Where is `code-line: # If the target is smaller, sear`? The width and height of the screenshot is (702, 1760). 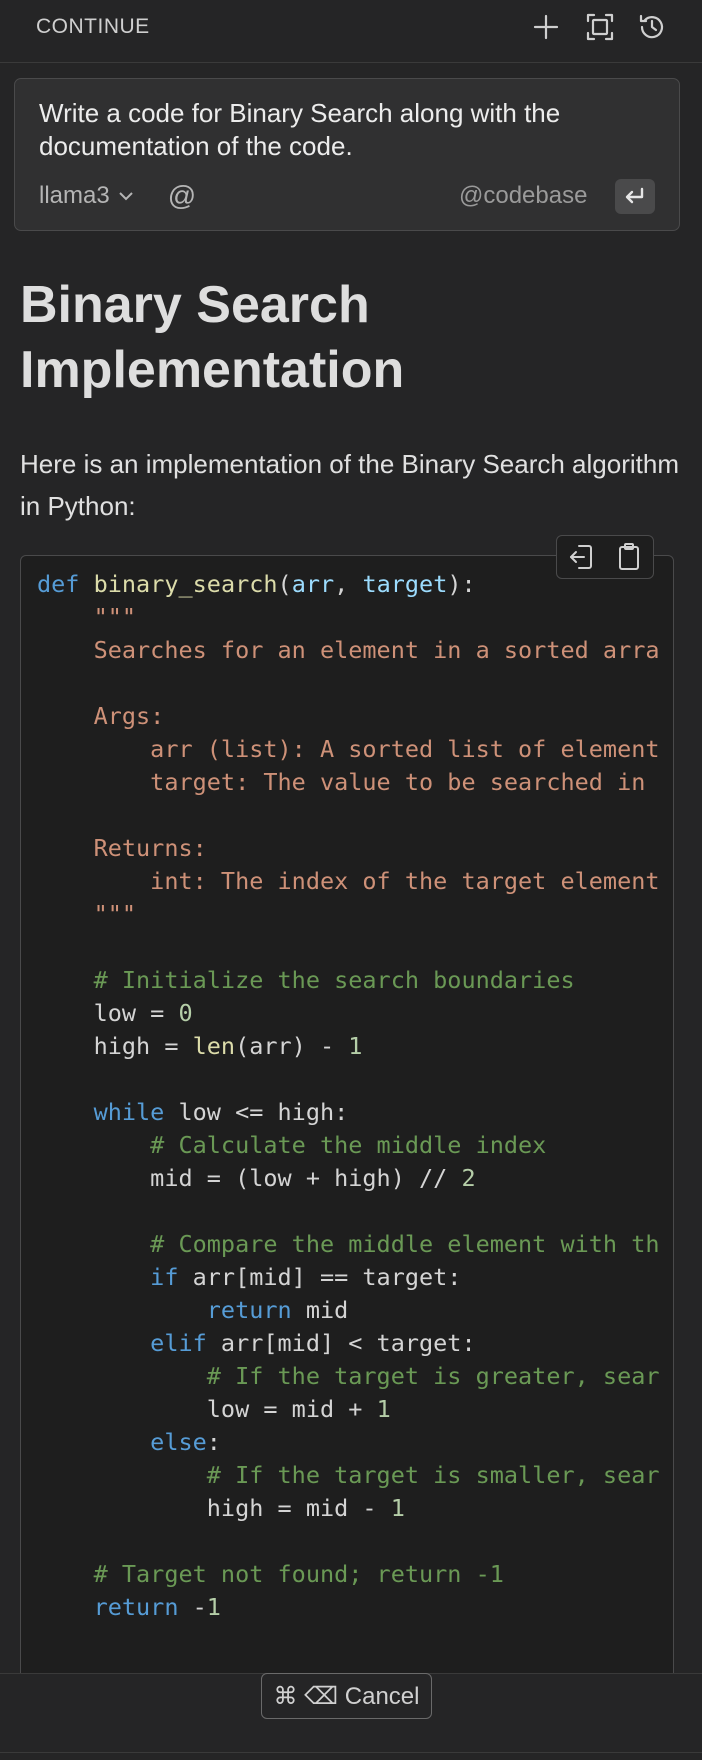 code-line: # If the target is smaller, sear is located at coordinates (348, 1475).